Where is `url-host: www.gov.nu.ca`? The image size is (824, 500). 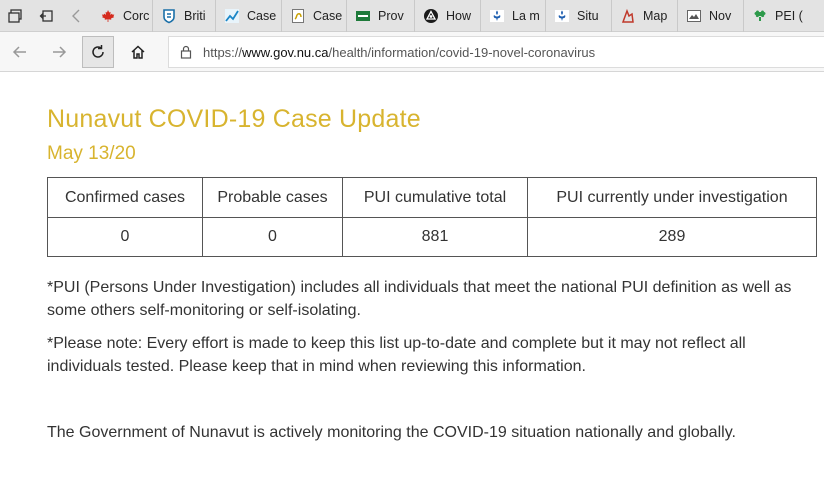 url-host: www.gov.nu.ca is located at coordinates (285, 52).